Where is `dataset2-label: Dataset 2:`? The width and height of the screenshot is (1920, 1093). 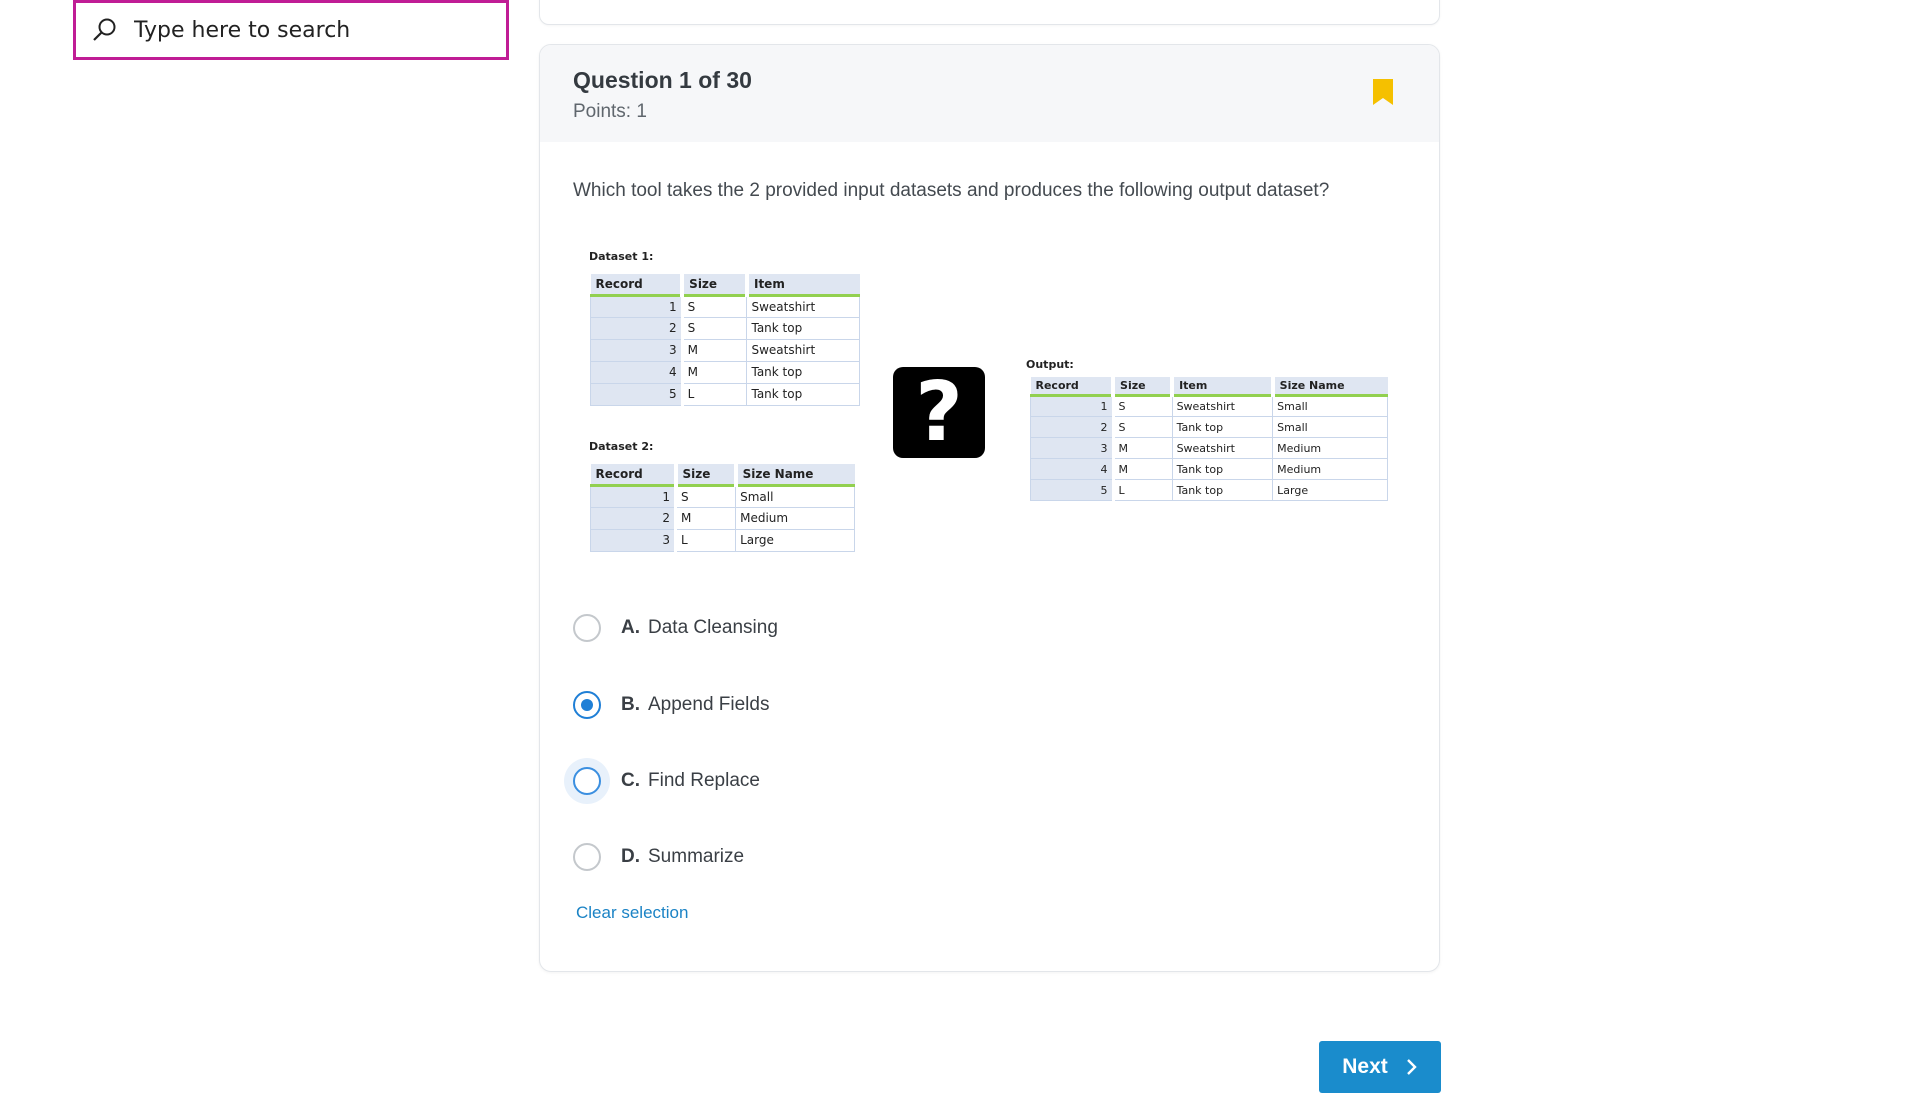
dataset2-label: Dataset 2: is located at coordinates (621, 446).